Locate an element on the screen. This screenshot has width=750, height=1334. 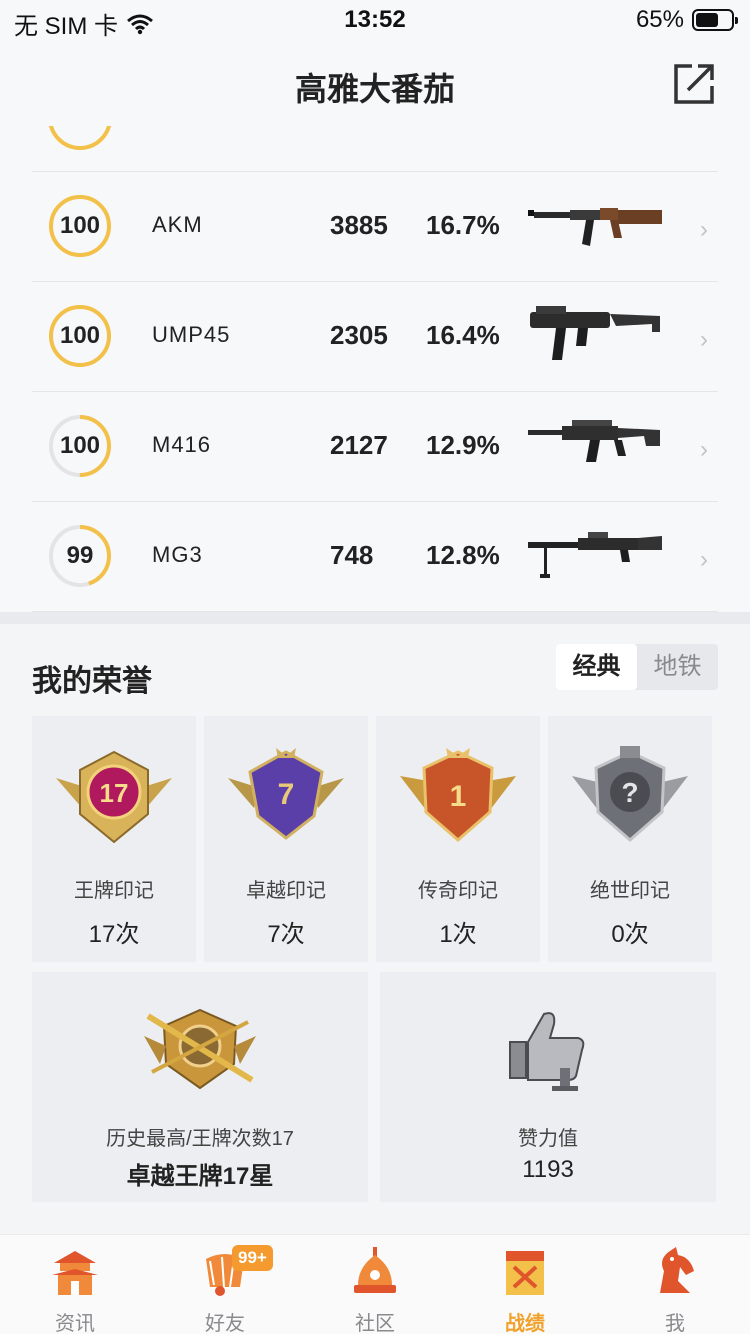
section-divider is located at coordinates (375, 618).